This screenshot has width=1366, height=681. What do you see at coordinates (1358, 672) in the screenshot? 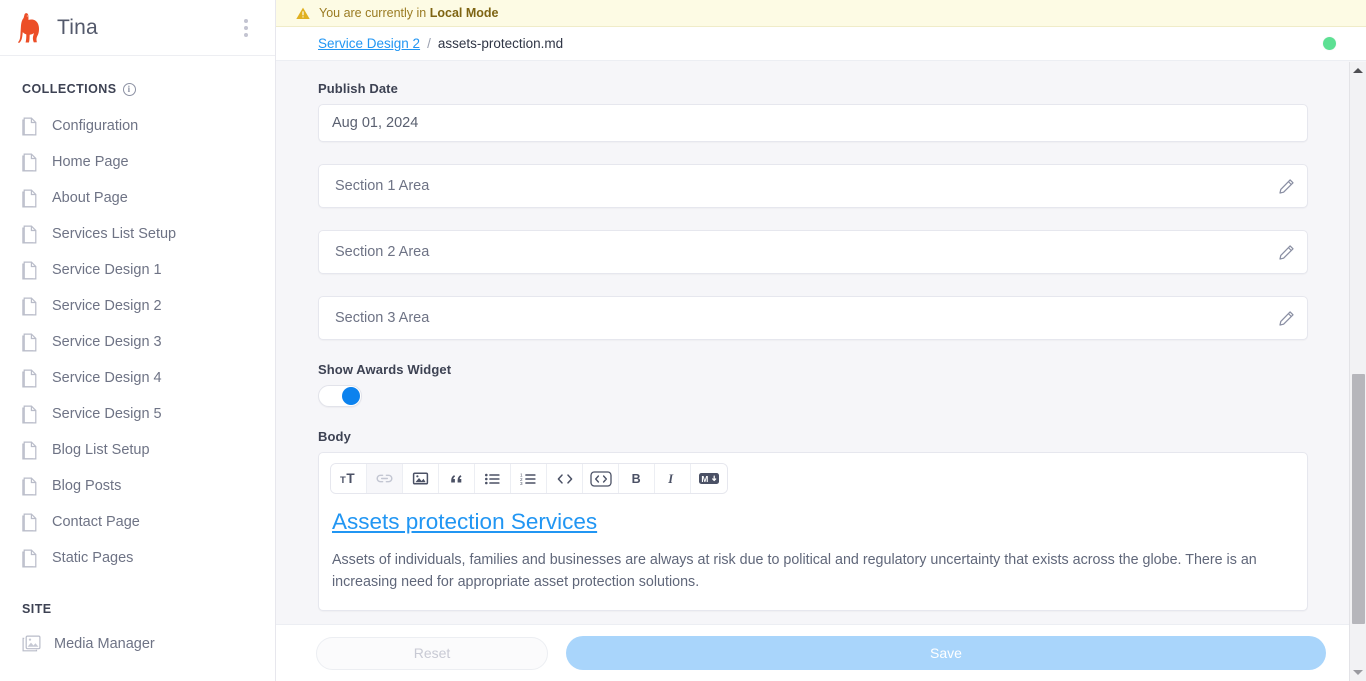
I see `scroll-down-arrow-icon` at bounding box center [1358, 672].